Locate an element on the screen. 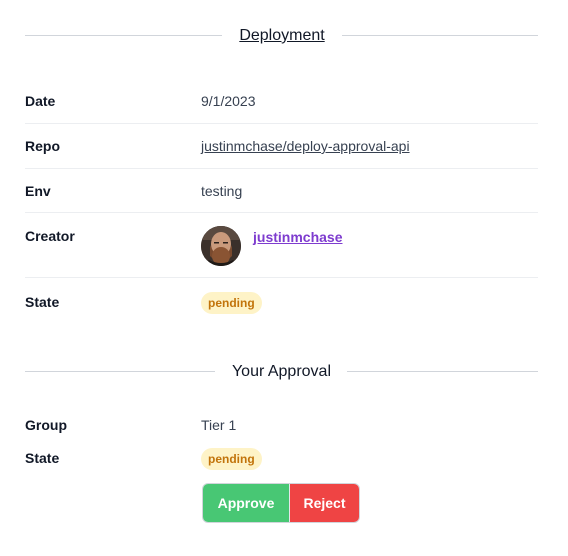 Image resolution: width=568 pixels, height=556 pixels. deployment-state-label: State is located at coordinates (42, 302).